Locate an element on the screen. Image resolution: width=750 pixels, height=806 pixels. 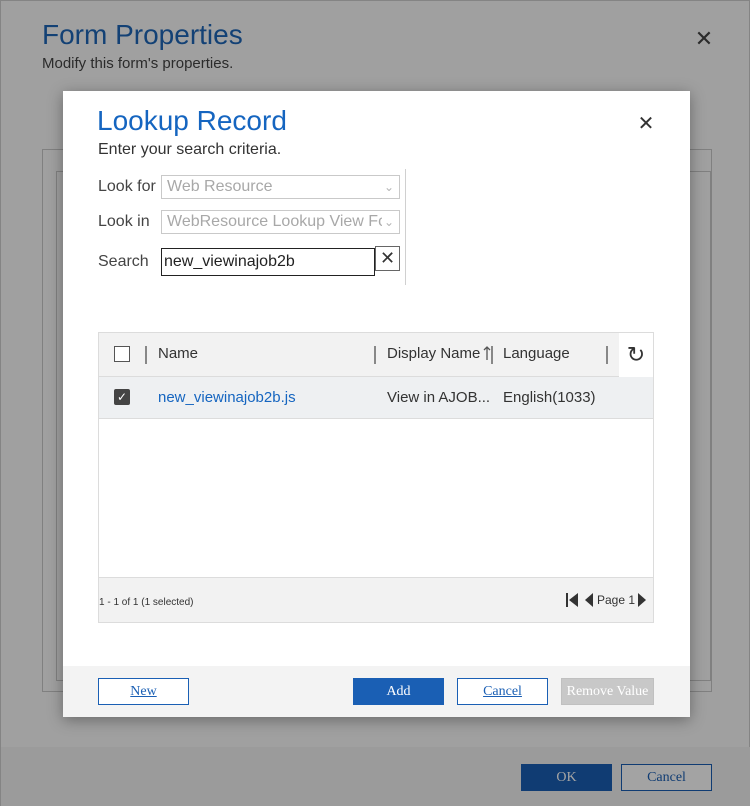
next-page-icon is located at coordinates (642, 600).